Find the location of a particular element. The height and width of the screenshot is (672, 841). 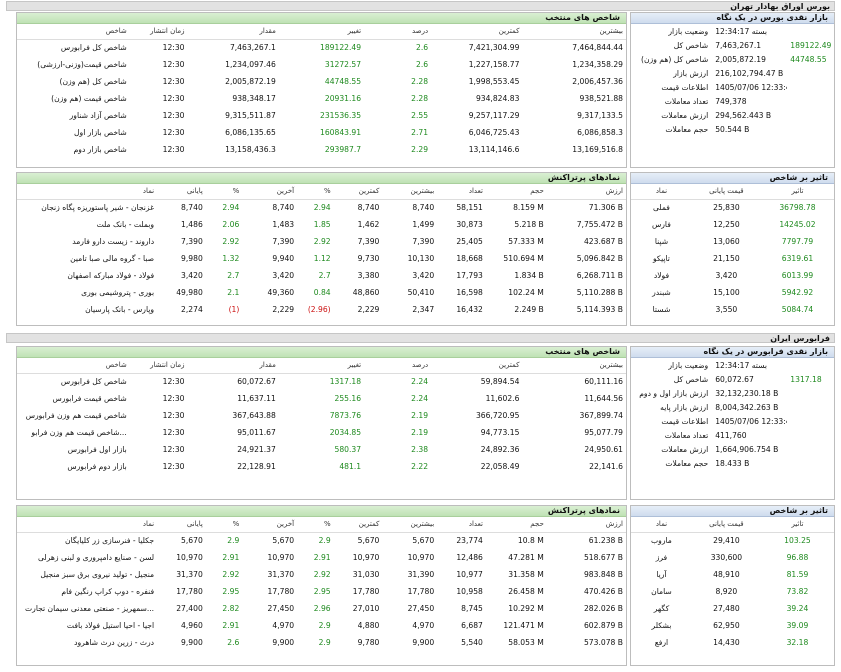

impact-symbol-link: ماروب is located at coordinates (661, 540).